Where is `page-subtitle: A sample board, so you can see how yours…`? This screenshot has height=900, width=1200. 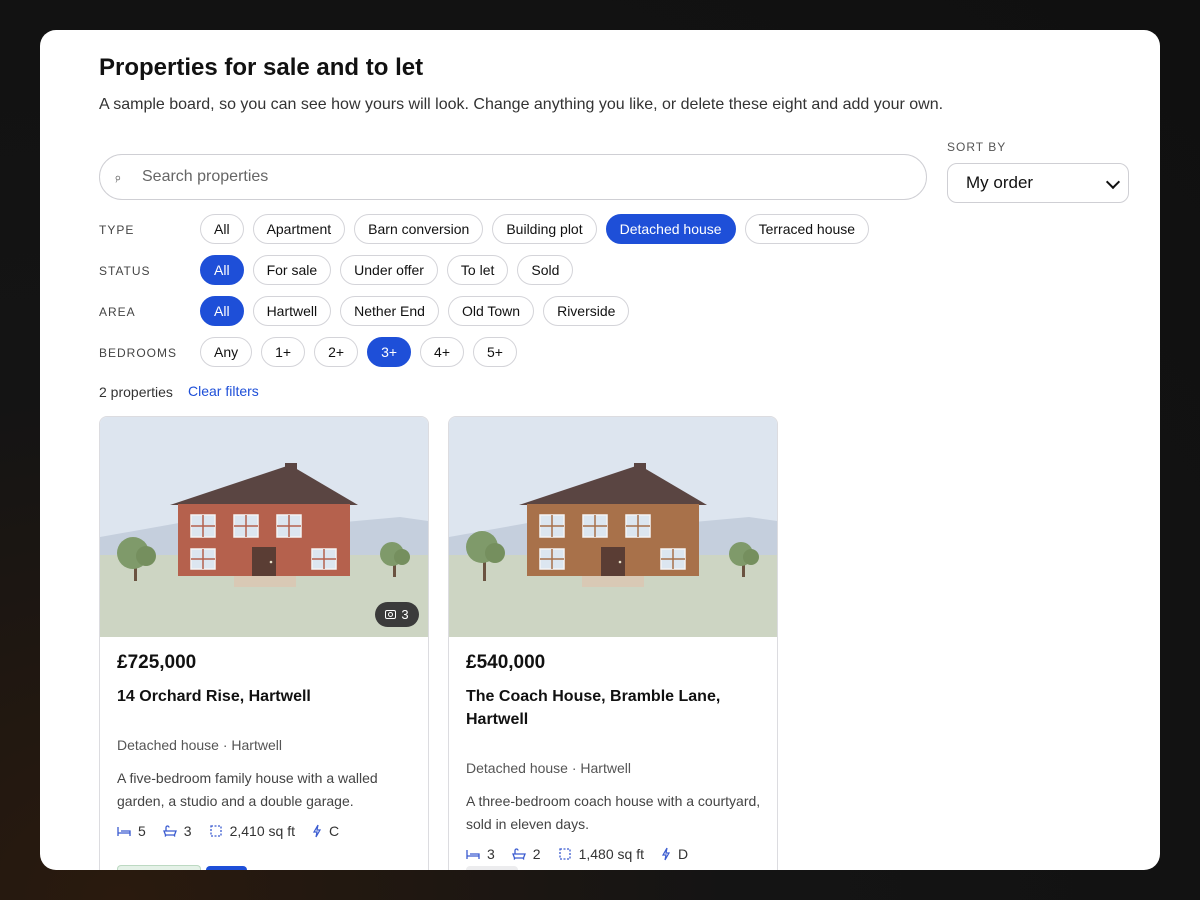 page-subtitle: A sample board, so you can see how yours… is located at coordinates (521, 104).